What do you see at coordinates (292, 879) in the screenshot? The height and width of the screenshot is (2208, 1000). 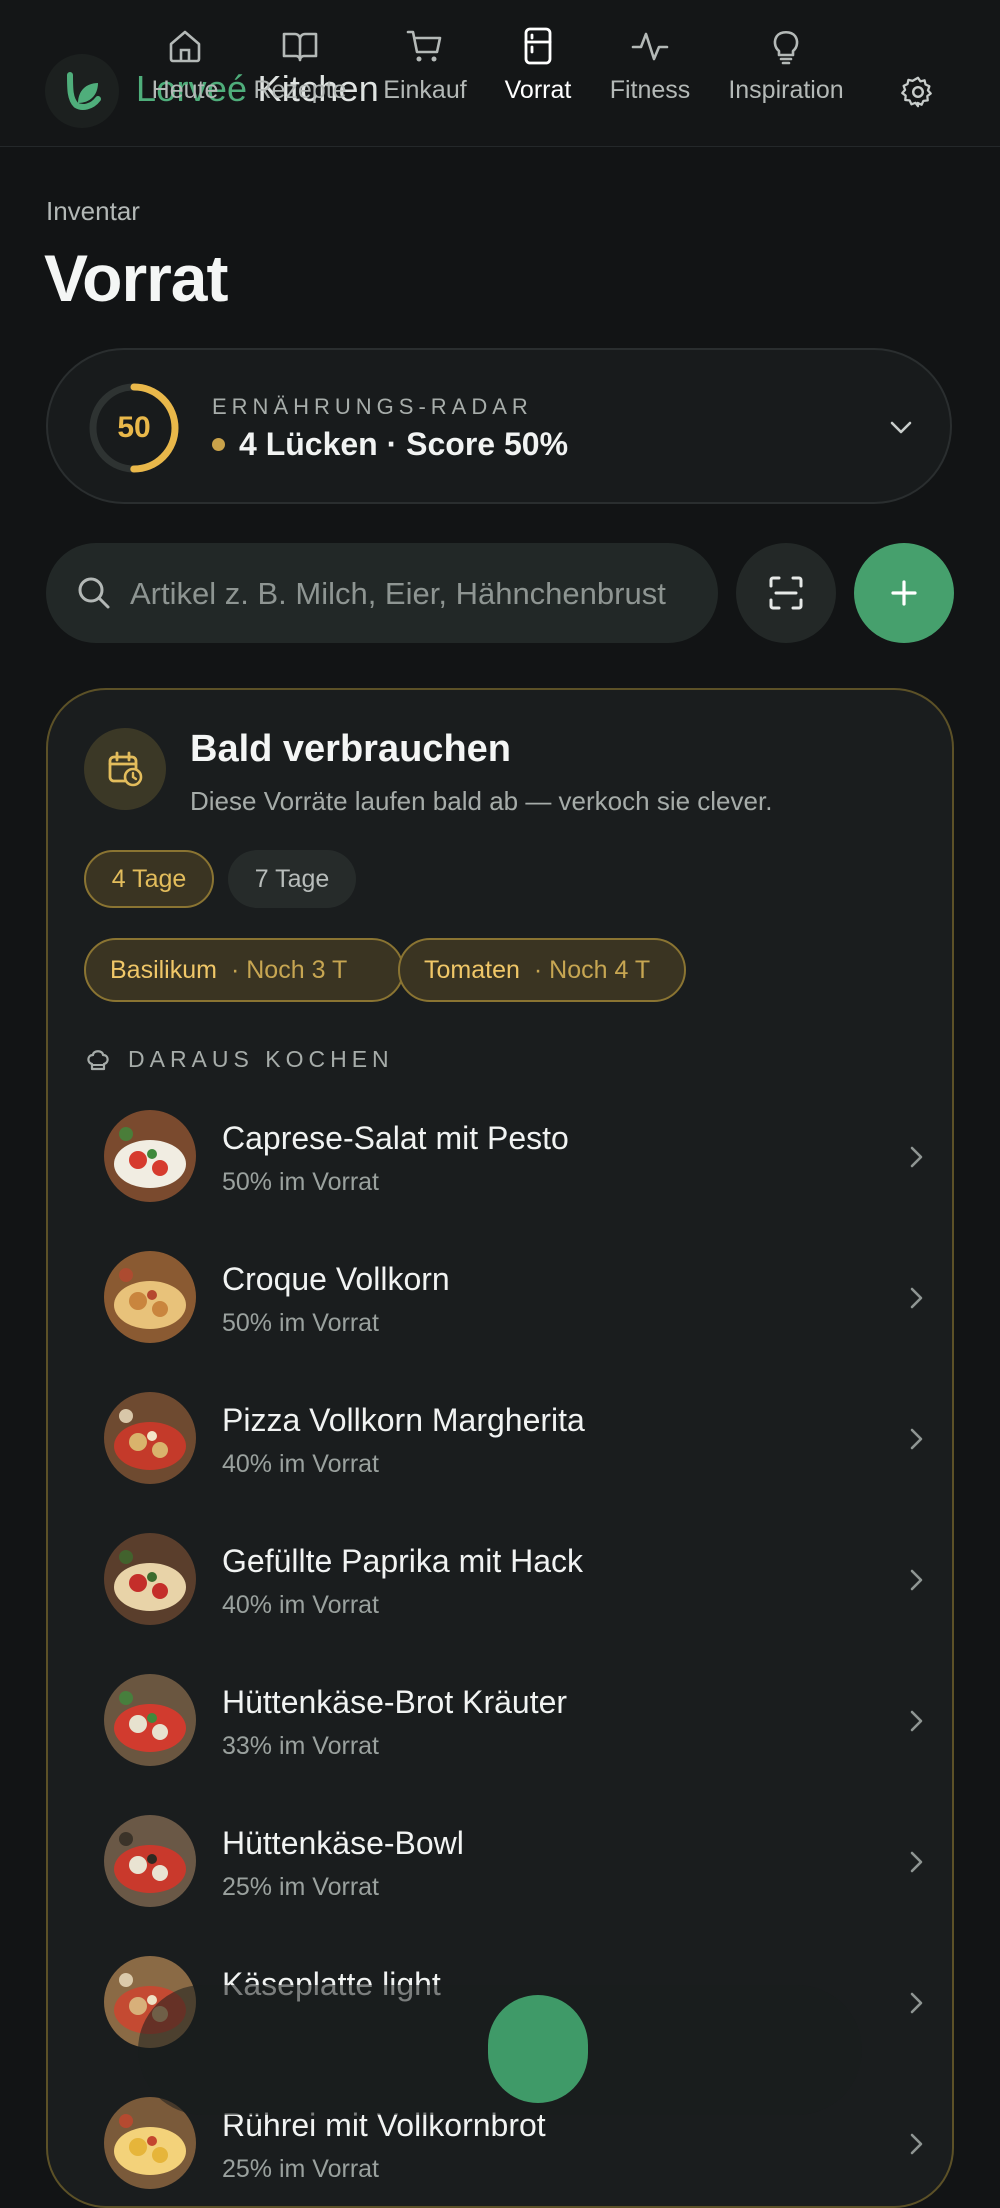 I see `filter-7-days: 7 Tage` at bounding box center [292, 879].